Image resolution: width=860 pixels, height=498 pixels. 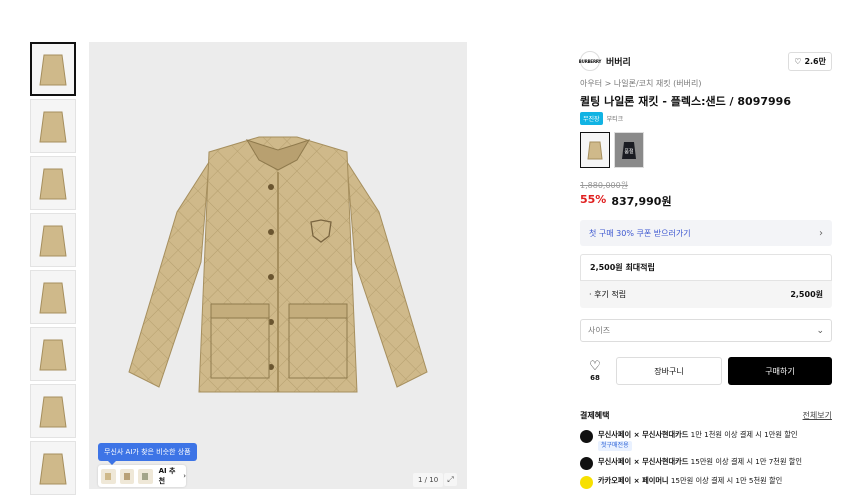 I want to click on points-row-label: · 후기 적립, so click(x=608, y=294).